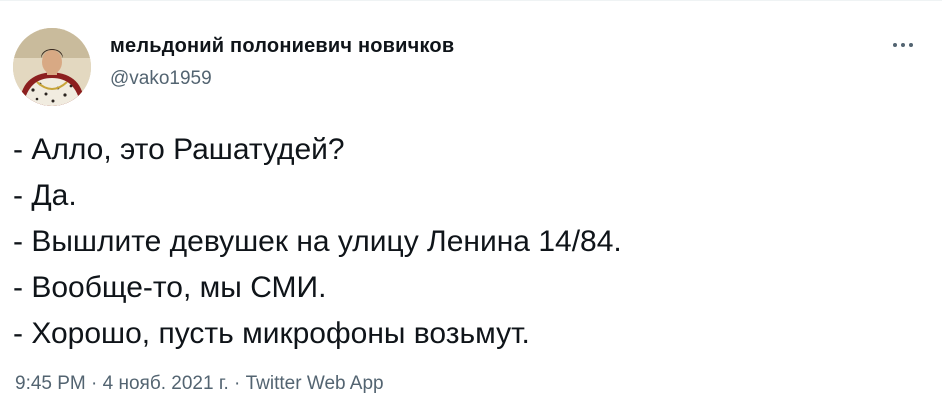  I want to click on tweet-text-line: - Алло, это Рашатудей?, so click(179, 149).